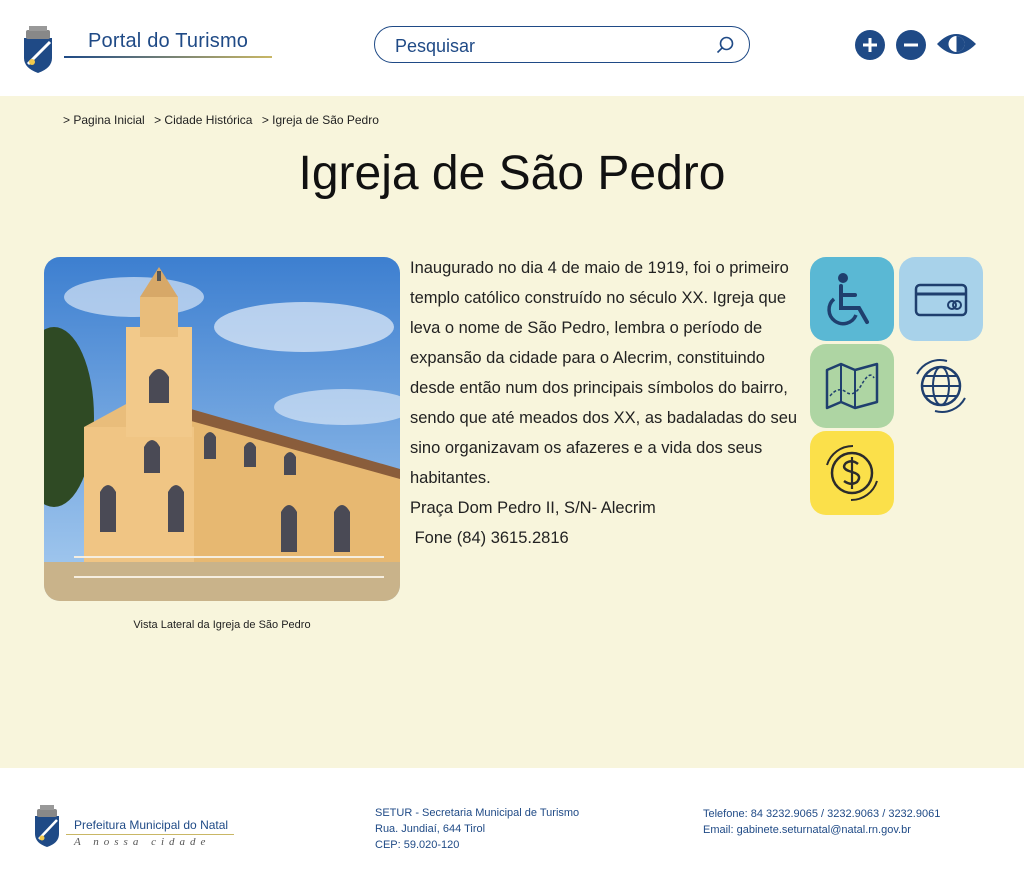 Image resolution: width=1024 pixels, height=886 pixels. I want to click on credit-card-icon, so click(941, 300).